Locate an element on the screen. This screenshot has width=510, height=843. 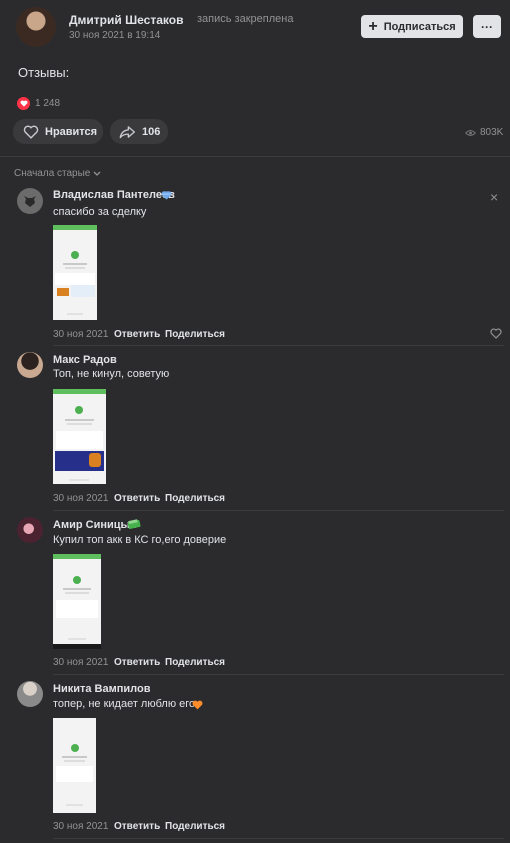
comments-sort: Сначала старые is located at coordinates (57, 173).